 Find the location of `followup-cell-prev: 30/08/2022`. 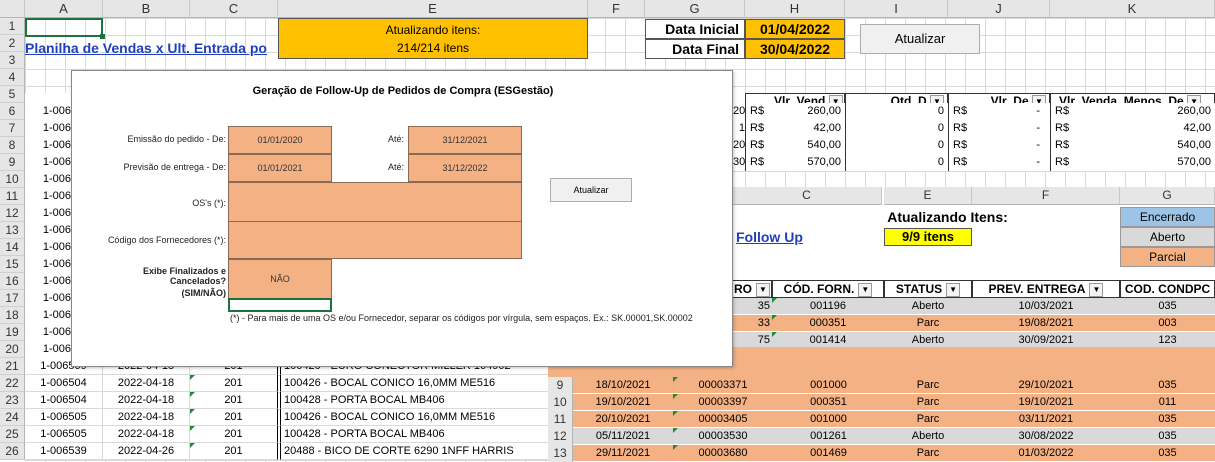

followup-cell-prev: 30/08/2022 is located at coordinates (1046, 436).